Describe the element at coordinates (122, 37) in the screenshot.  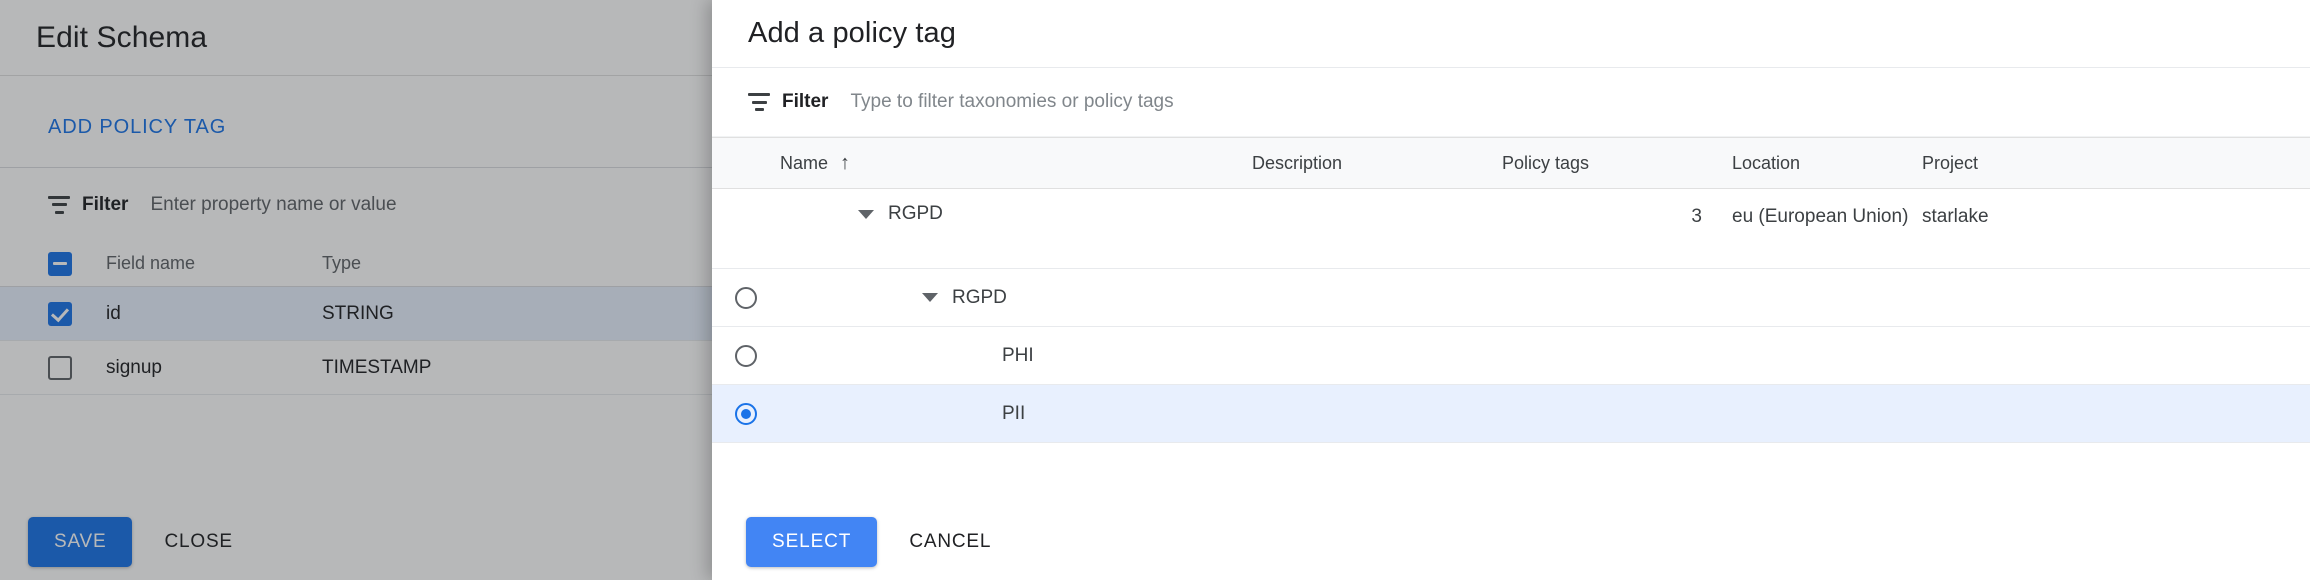
I see `page-title: Edit Schema` at that location.